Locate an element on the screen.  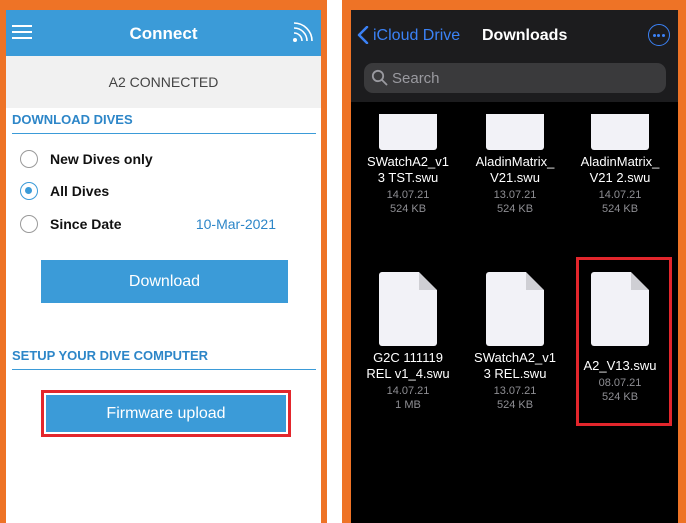
file-item: SWatchA2_v1 3 REL.swu 13.07.21 524 KB is located at coordinates (515, 342).